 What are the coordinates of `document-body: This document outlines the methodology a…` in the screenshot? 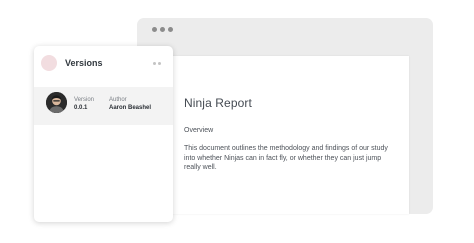 It's located at (286, 158).